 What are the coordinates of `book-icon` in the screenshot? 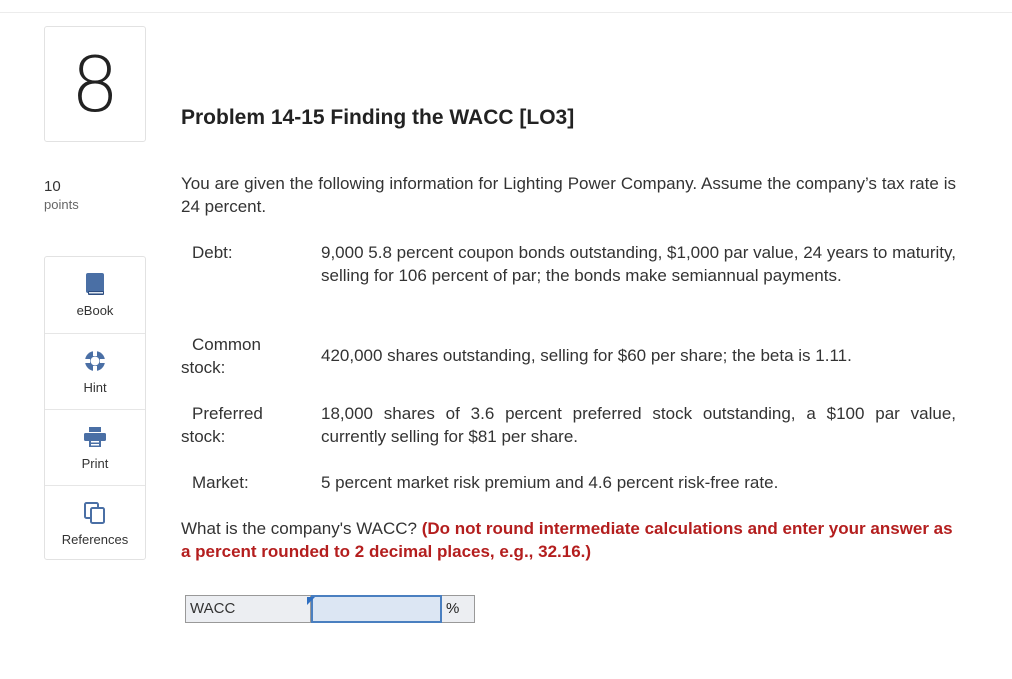 It's located at (95, 284).